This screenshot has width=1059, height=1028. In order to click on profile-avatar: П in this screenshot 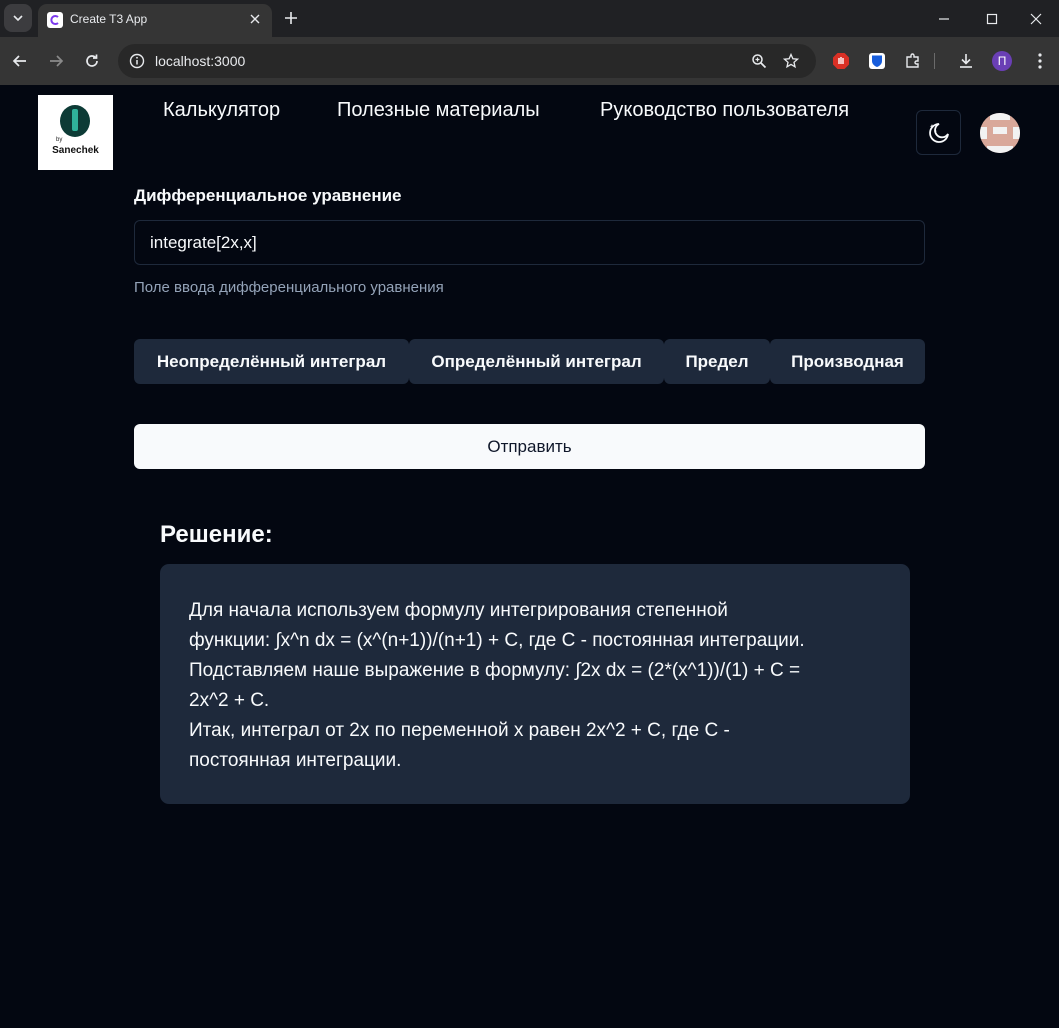, I will do `click(1002, 61)`.